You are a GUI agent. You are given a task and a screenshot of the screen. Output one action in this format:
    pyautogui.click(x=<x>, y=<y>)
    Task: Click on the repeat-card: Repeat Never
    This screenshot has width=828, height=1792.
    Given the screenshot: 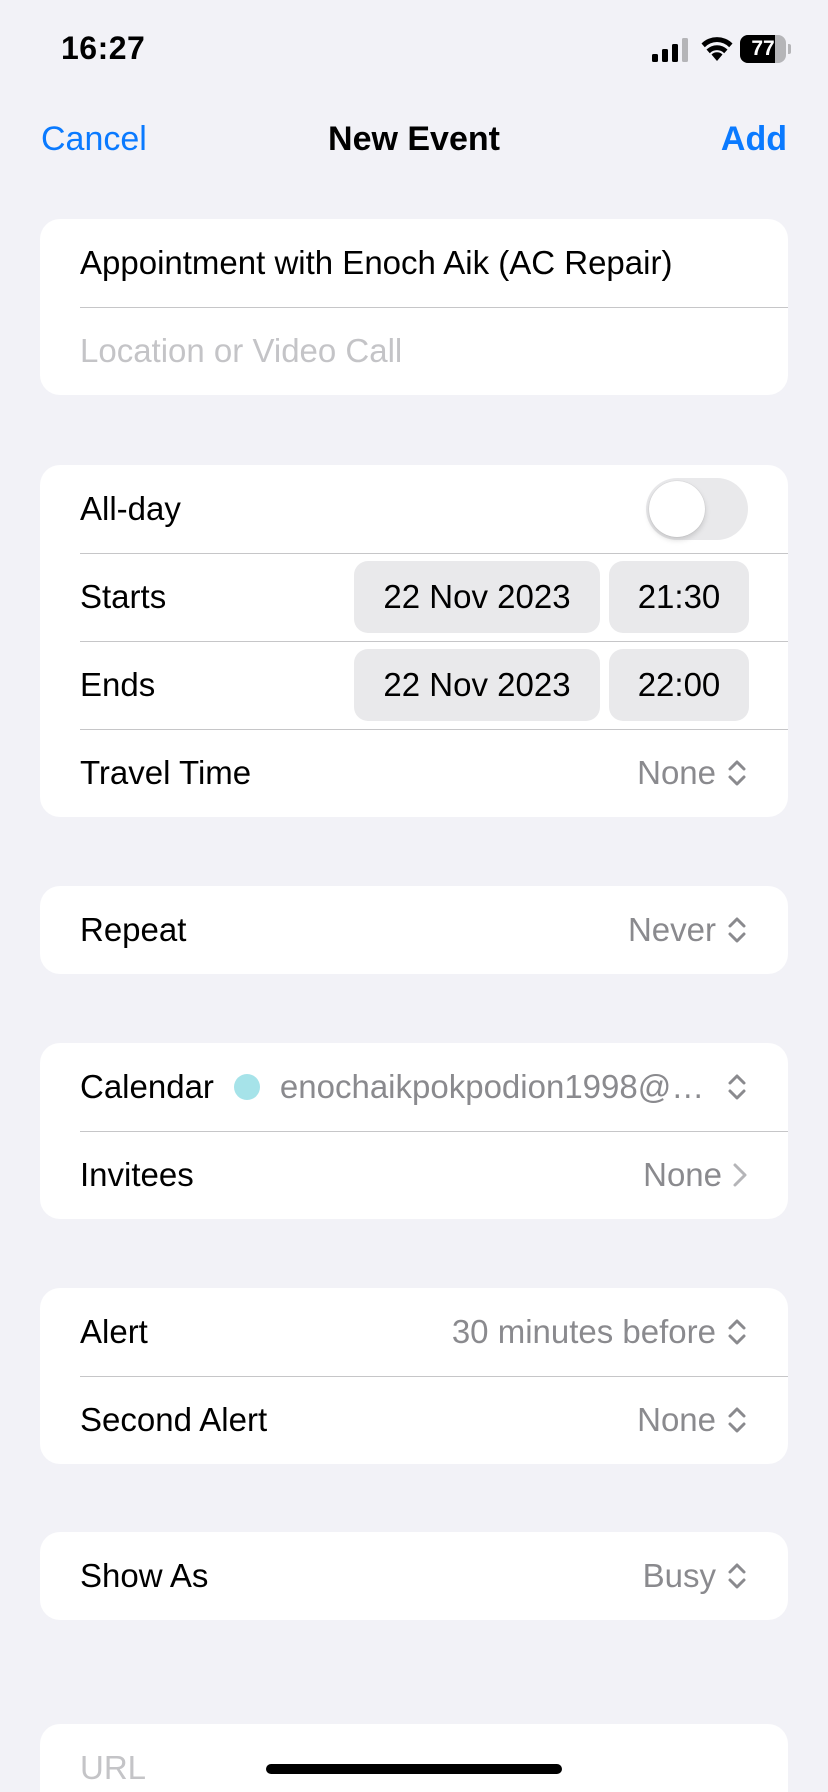 What is the action you would take?
    pyautogui.click(x=414, y=930)
    